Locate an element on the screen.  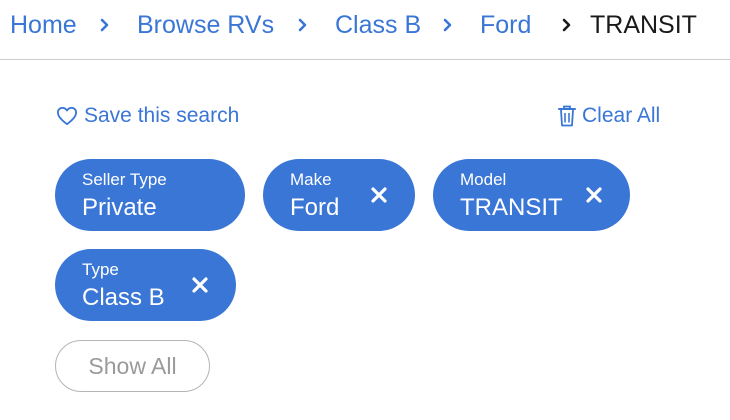
chip-label: Type is located at coordinates (100, 269).